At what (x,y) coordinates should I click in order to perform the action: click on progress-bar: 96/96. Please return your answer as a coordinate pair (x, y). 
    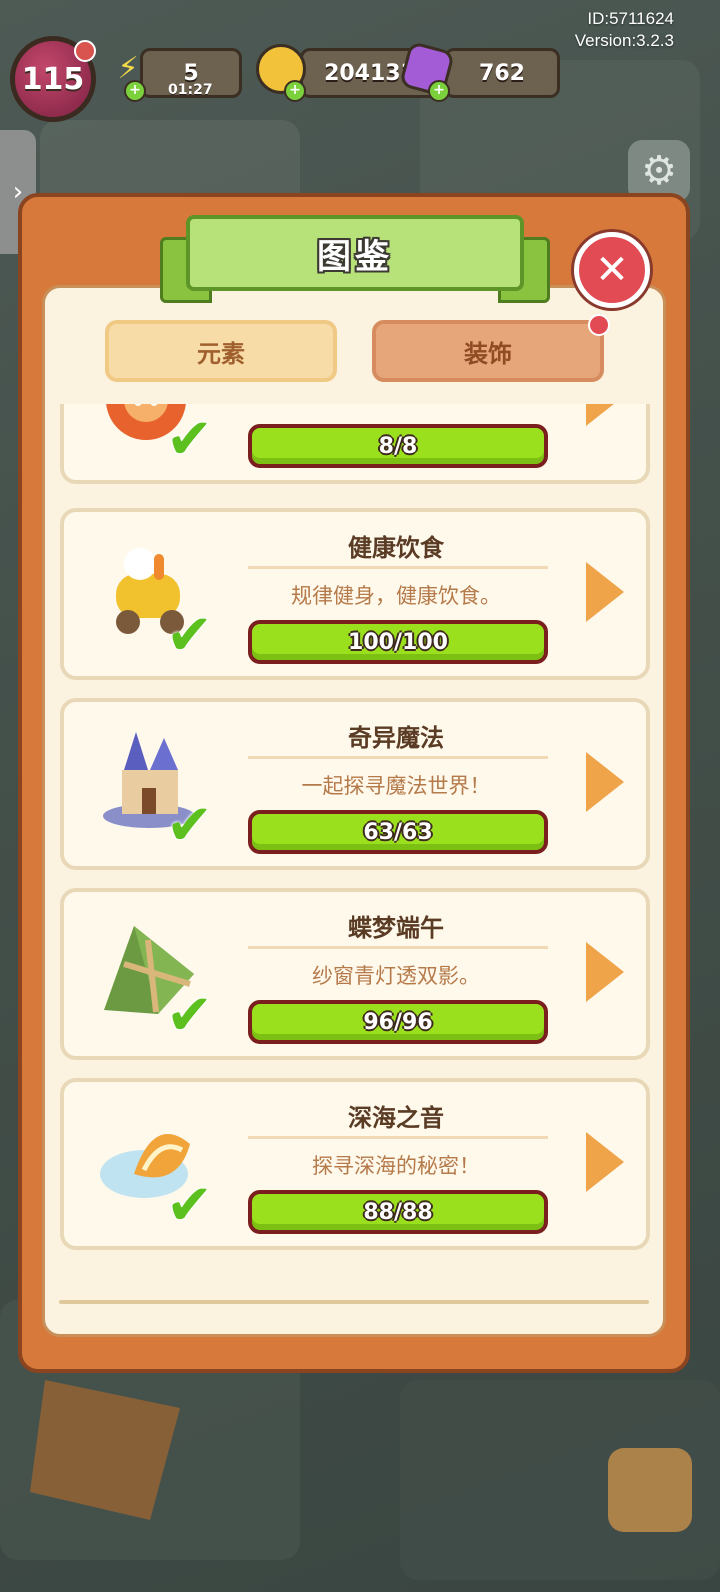
    Looking at the image, I should click on (398, 1022).